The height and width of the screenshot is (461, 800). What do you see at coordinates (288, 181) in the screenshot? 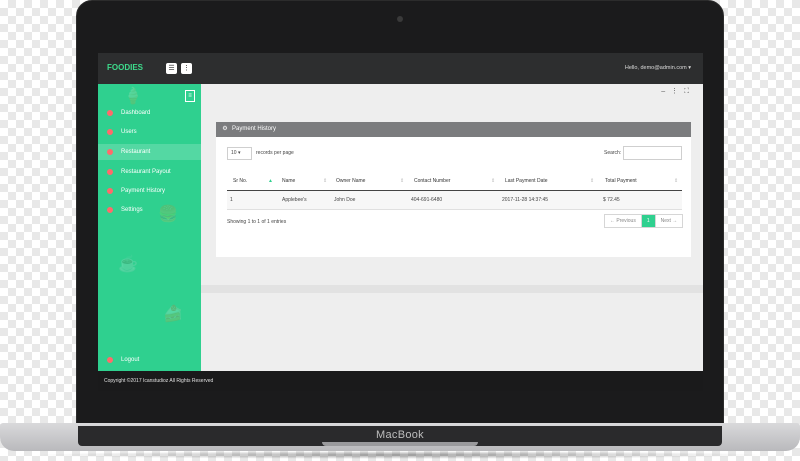
I see `column-header-name: Name` at bounding box center [288, 181].